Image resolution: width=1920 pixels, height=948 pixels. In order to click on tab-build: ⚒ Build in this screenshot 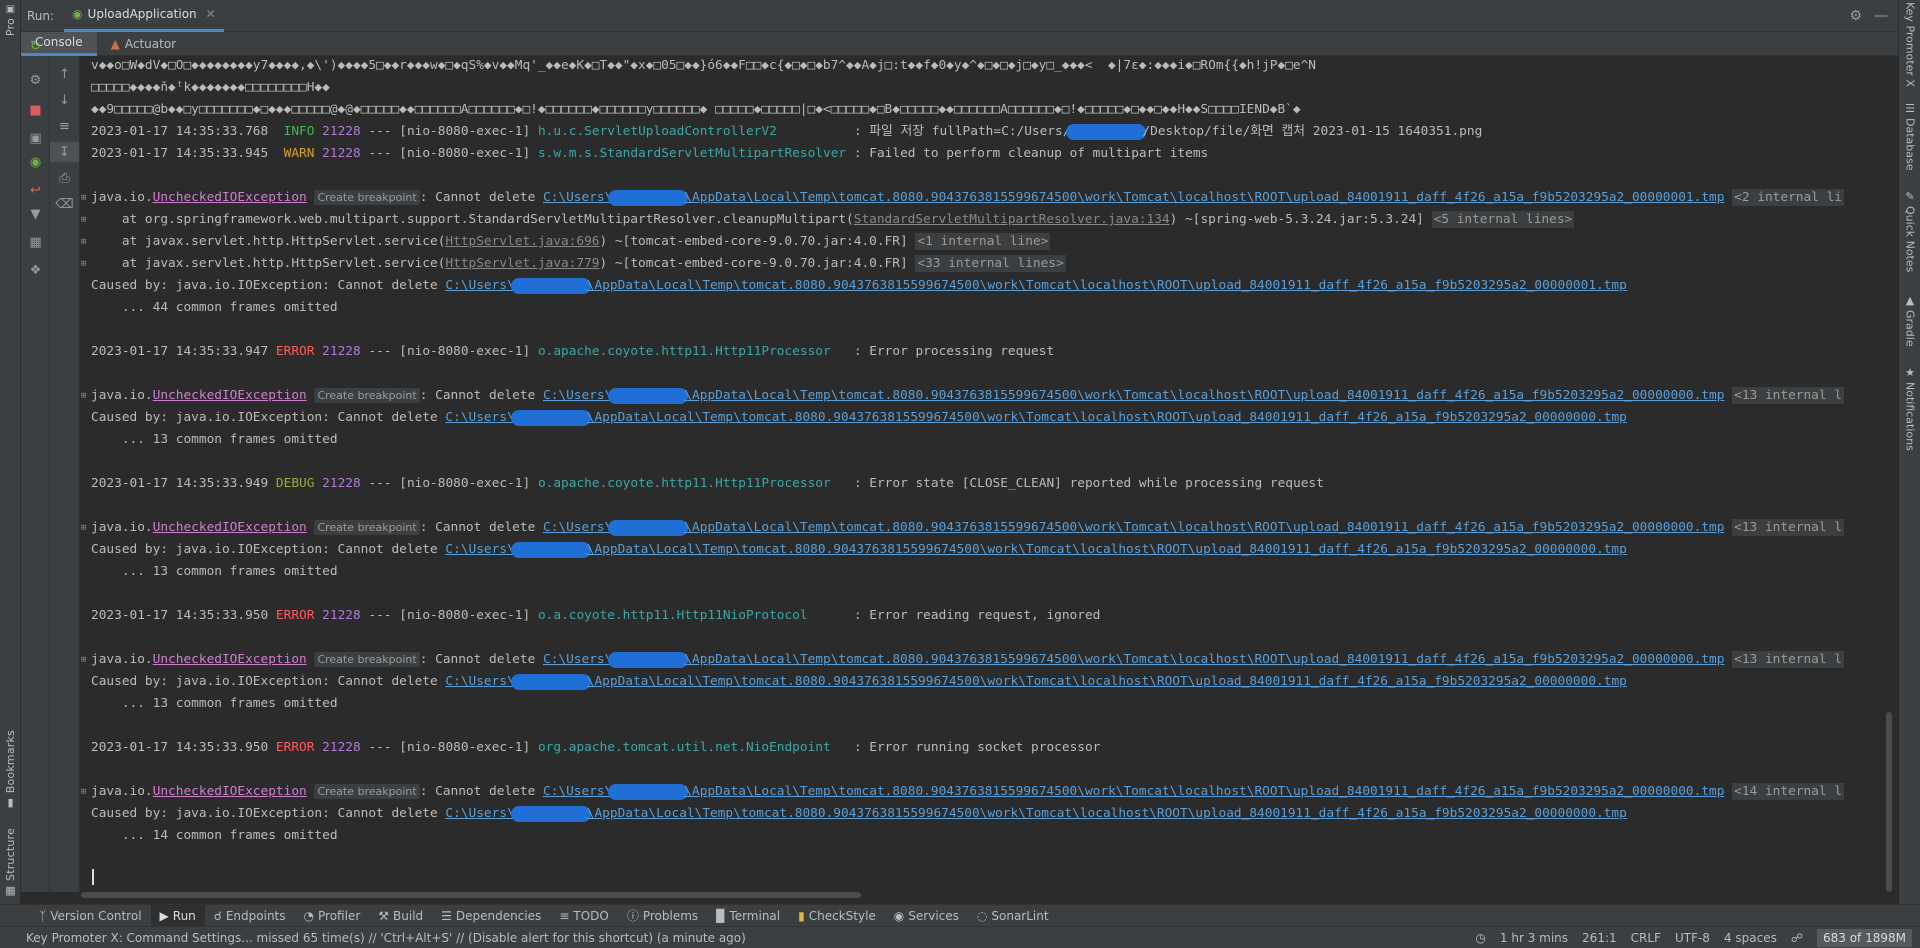, I will do `click(400, 916)`.